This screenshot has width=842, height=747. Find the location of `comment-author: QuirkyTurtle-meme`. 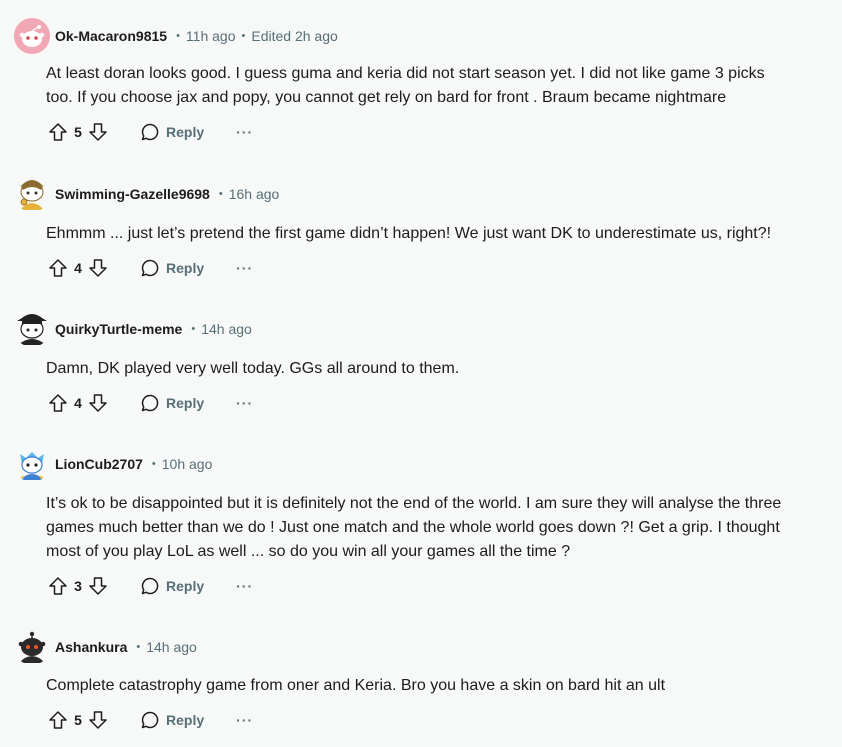

comment-author: QuirkyTurtle-meme is located at coordinates (118, 329).